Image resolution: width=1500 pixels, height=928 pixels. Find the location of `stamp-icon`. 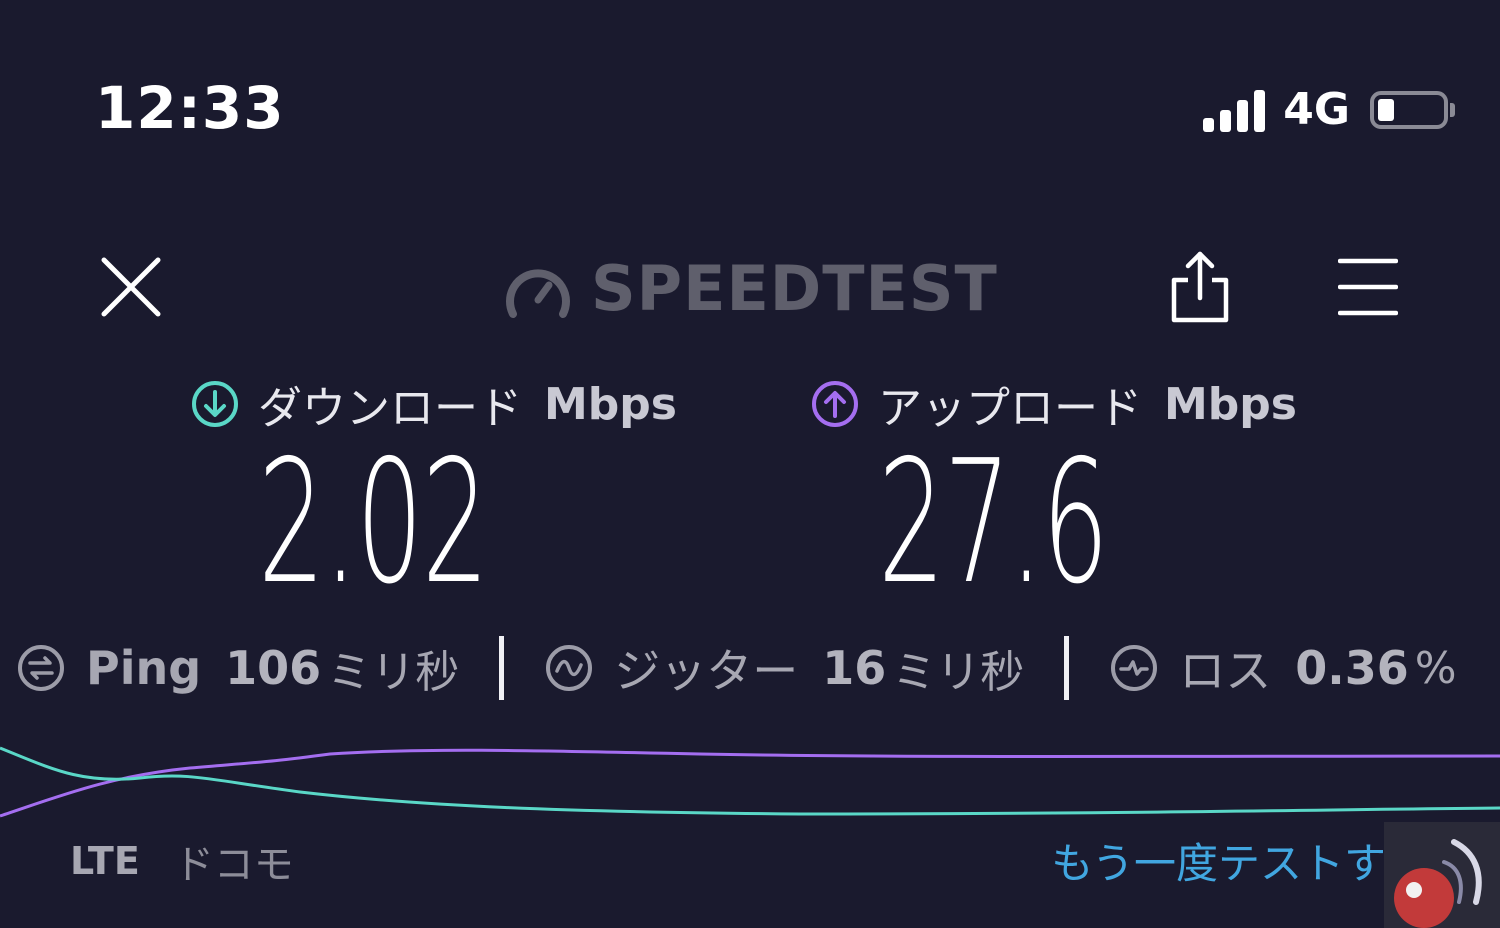

stamp-icon is located at coordinates (1438, 883).